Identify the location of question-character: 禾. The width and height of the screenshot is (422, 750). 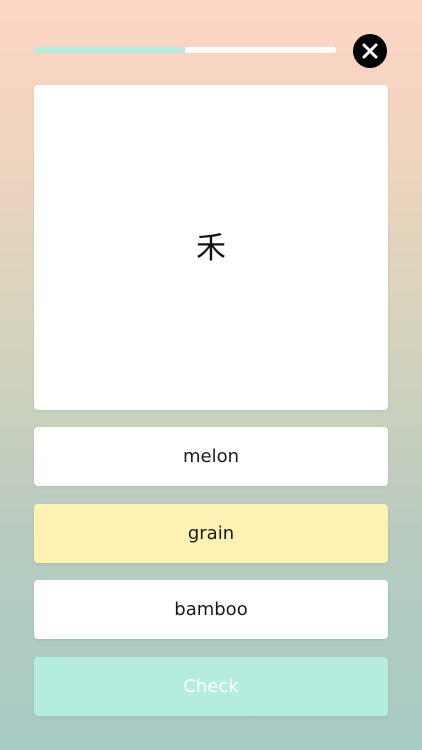
(211, 248).